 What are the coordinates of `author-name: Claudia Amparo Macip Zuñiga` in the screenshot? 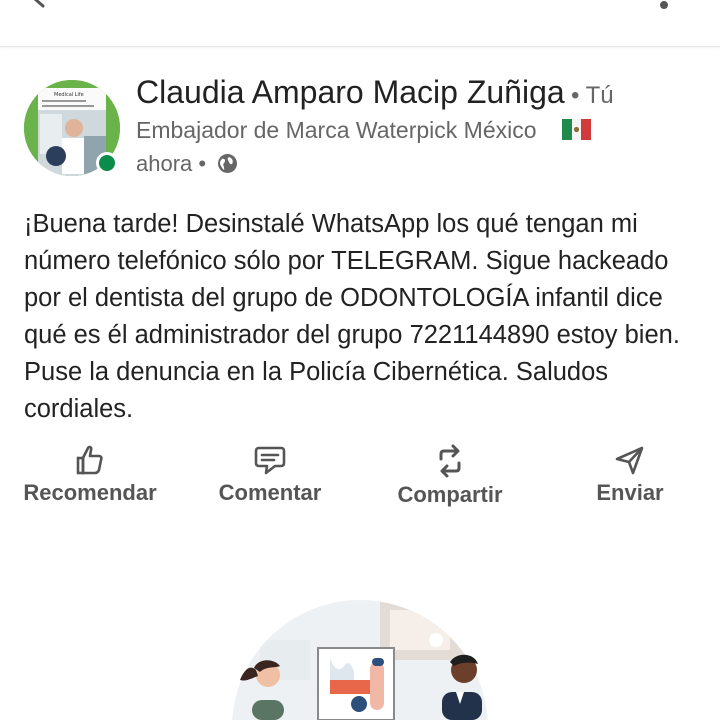 It's located at (350, 92).